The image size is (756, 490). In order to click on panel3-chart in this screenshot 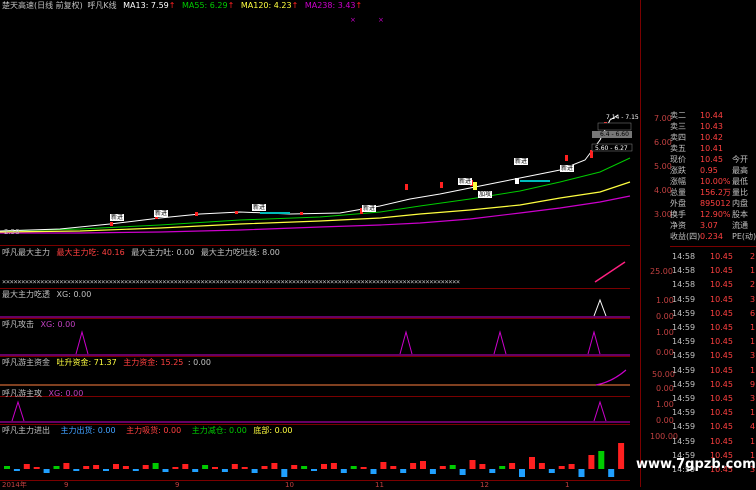, I will do `click(315, 343)`.